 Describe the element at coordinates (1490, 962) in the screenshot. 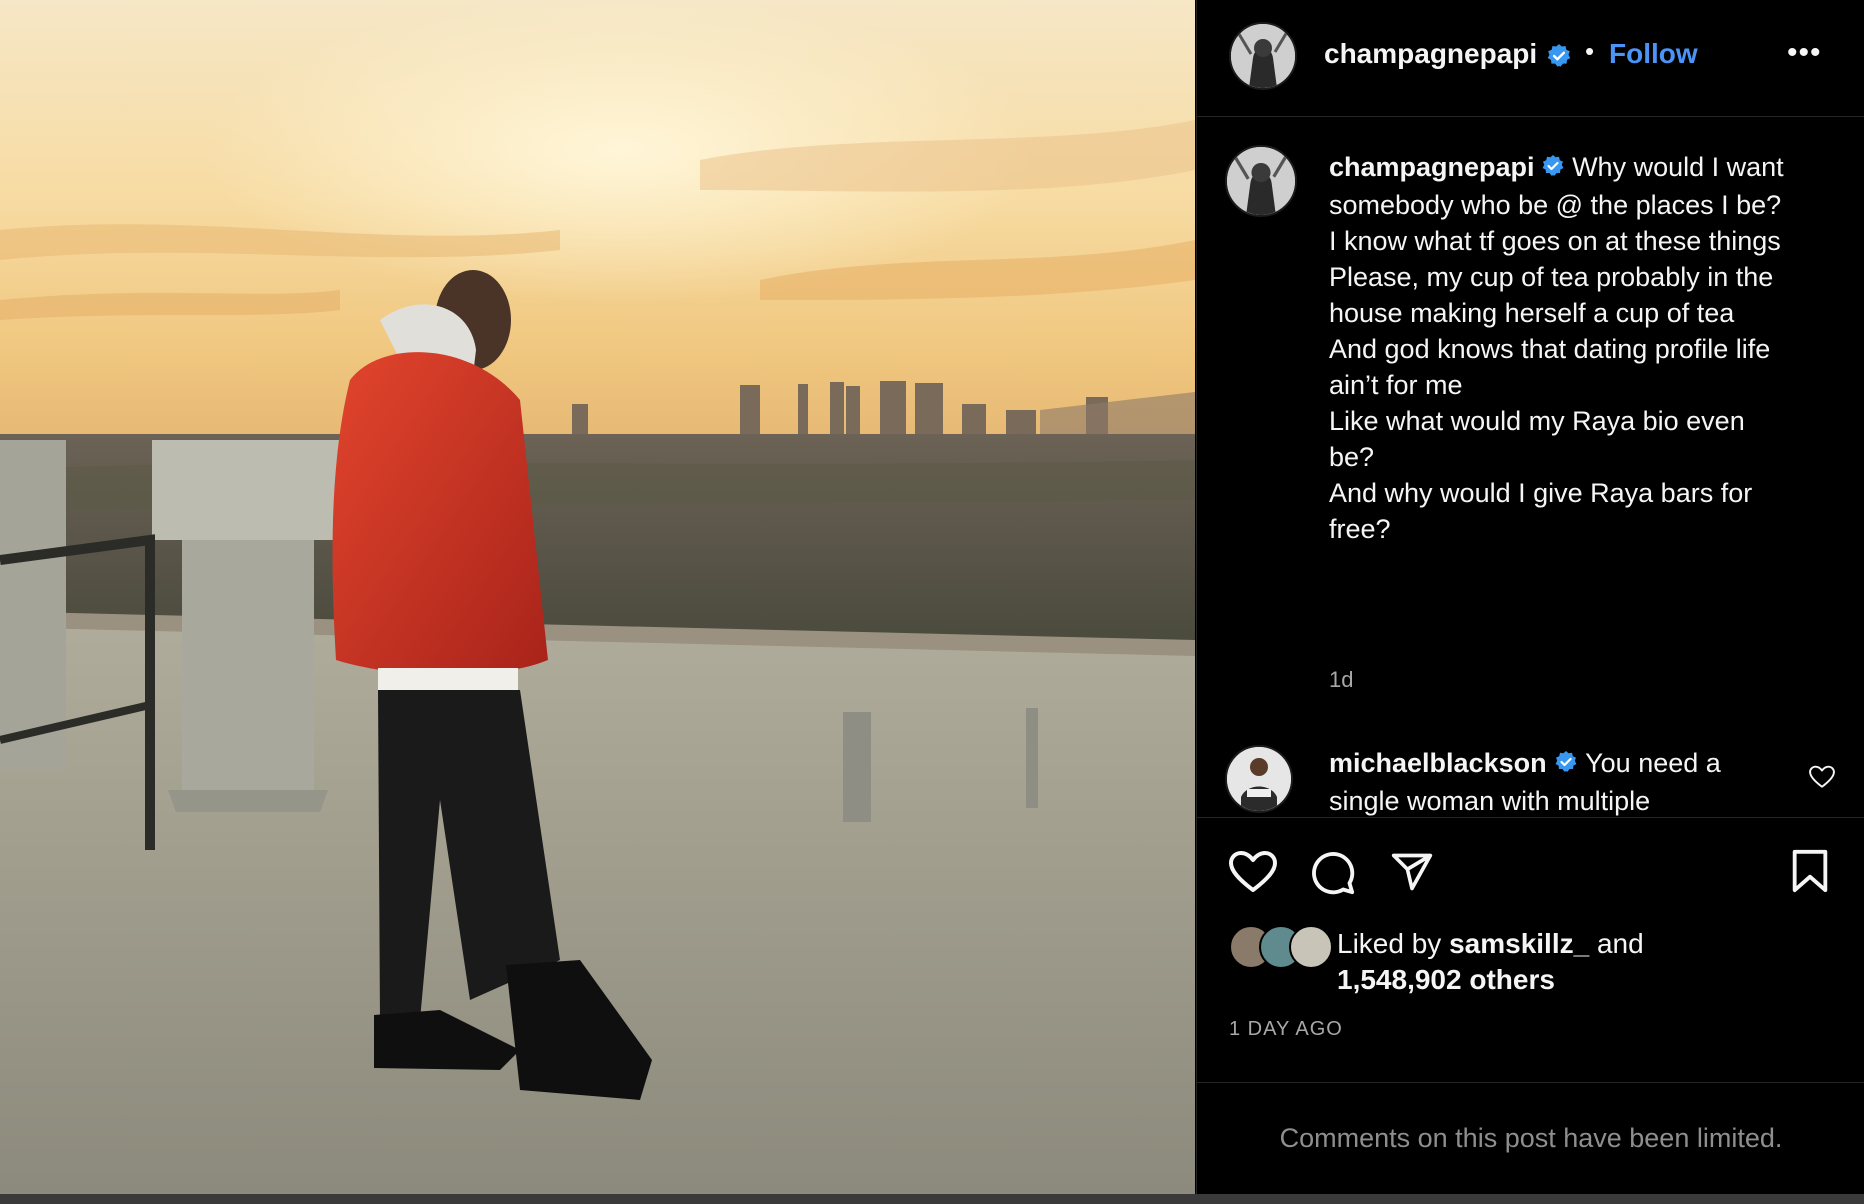

I see `likes-summary: Liked by samskillz_ and 1,548,902 others` at that location.